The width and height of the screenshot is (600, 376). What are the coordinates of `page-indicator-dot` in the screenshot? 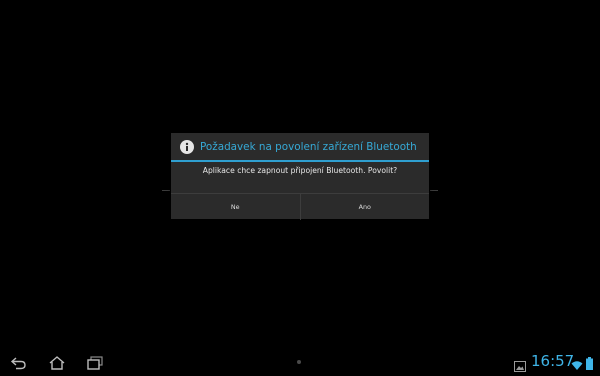 It's located at (299, 362).